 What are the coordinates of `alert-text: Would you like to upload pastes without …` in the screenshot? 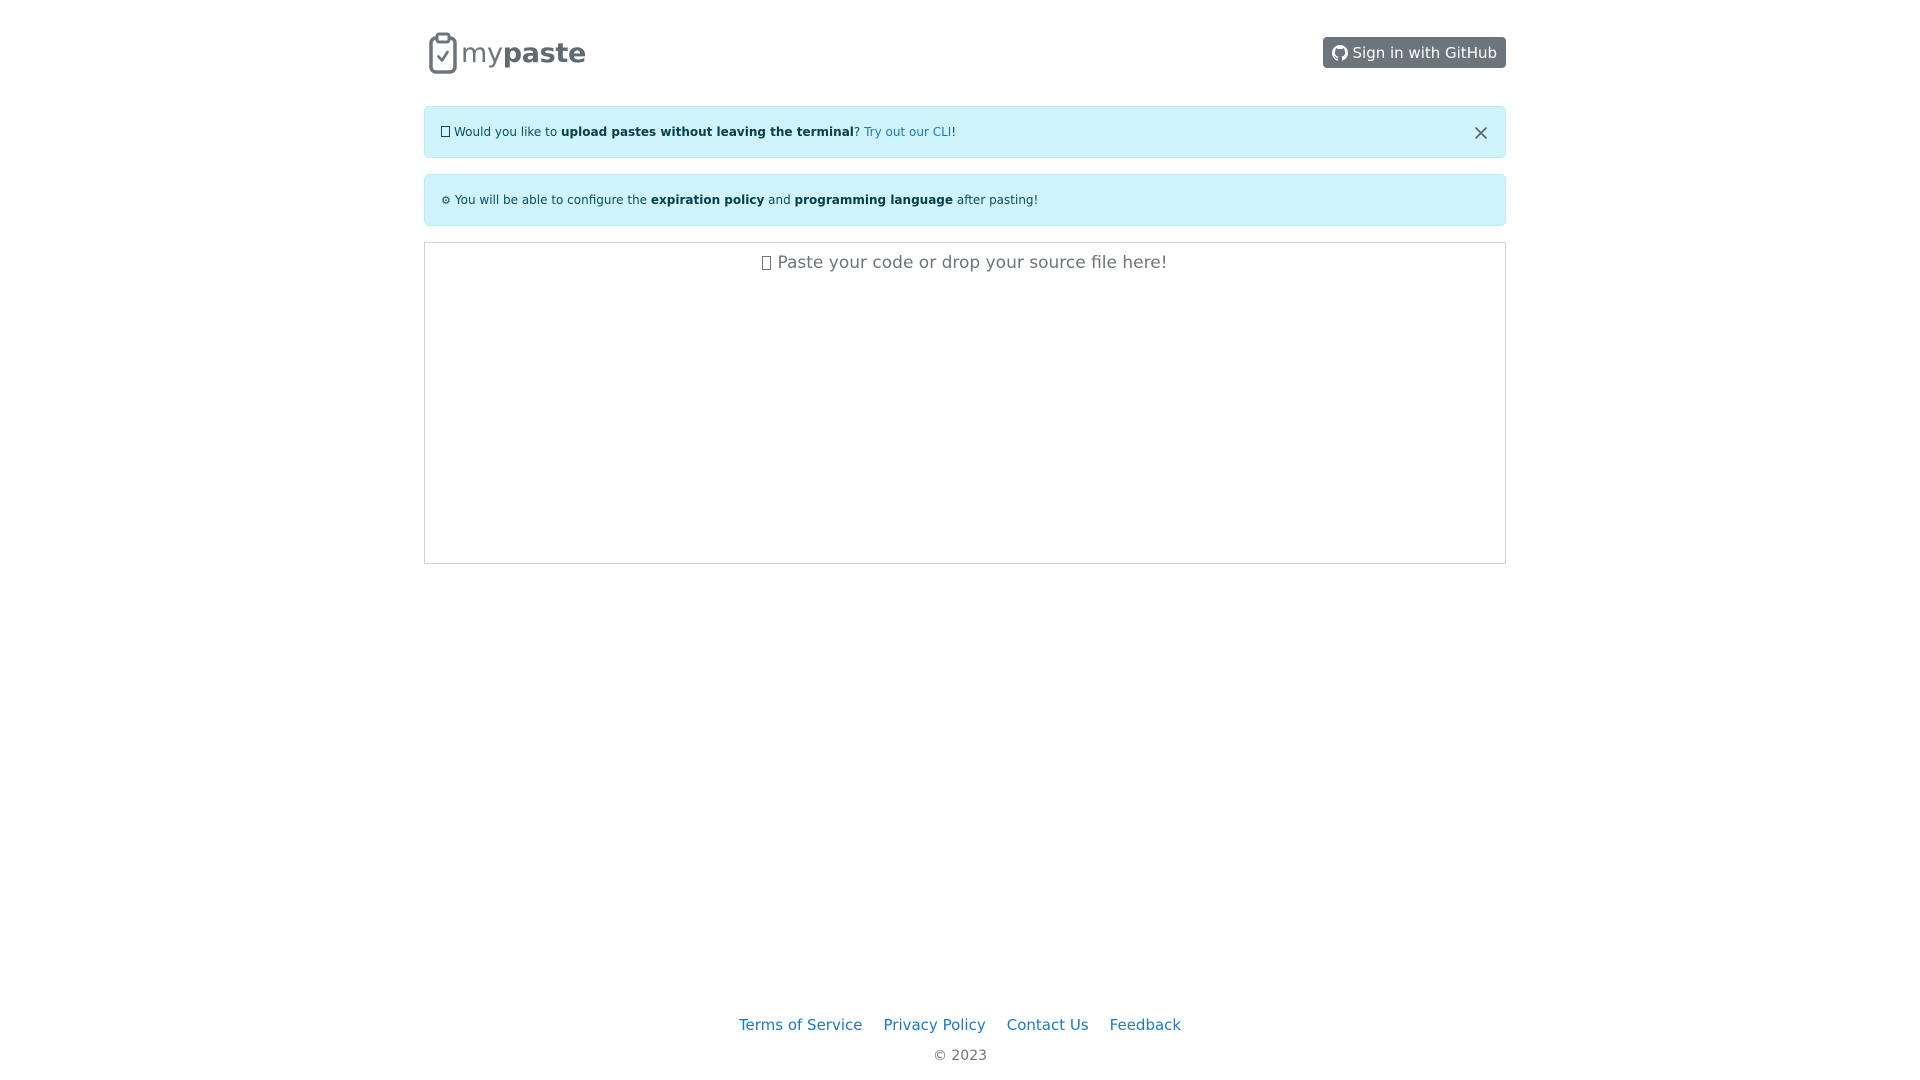 It's located at (698, 132).